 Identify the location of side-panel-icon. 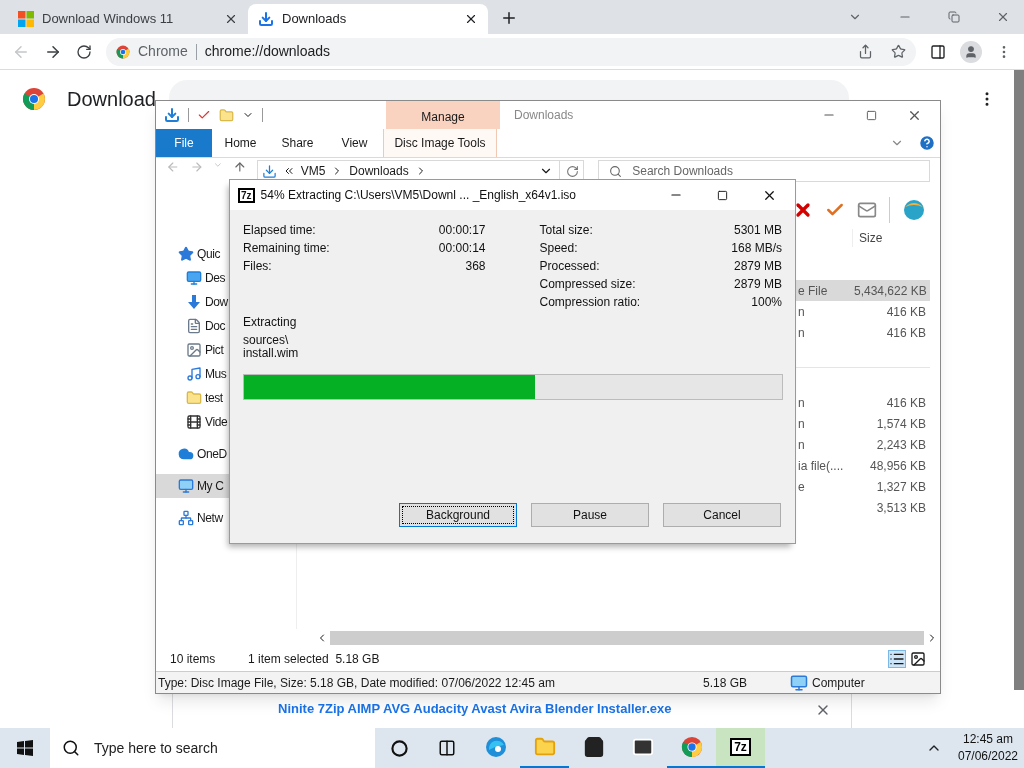
(938, 51).